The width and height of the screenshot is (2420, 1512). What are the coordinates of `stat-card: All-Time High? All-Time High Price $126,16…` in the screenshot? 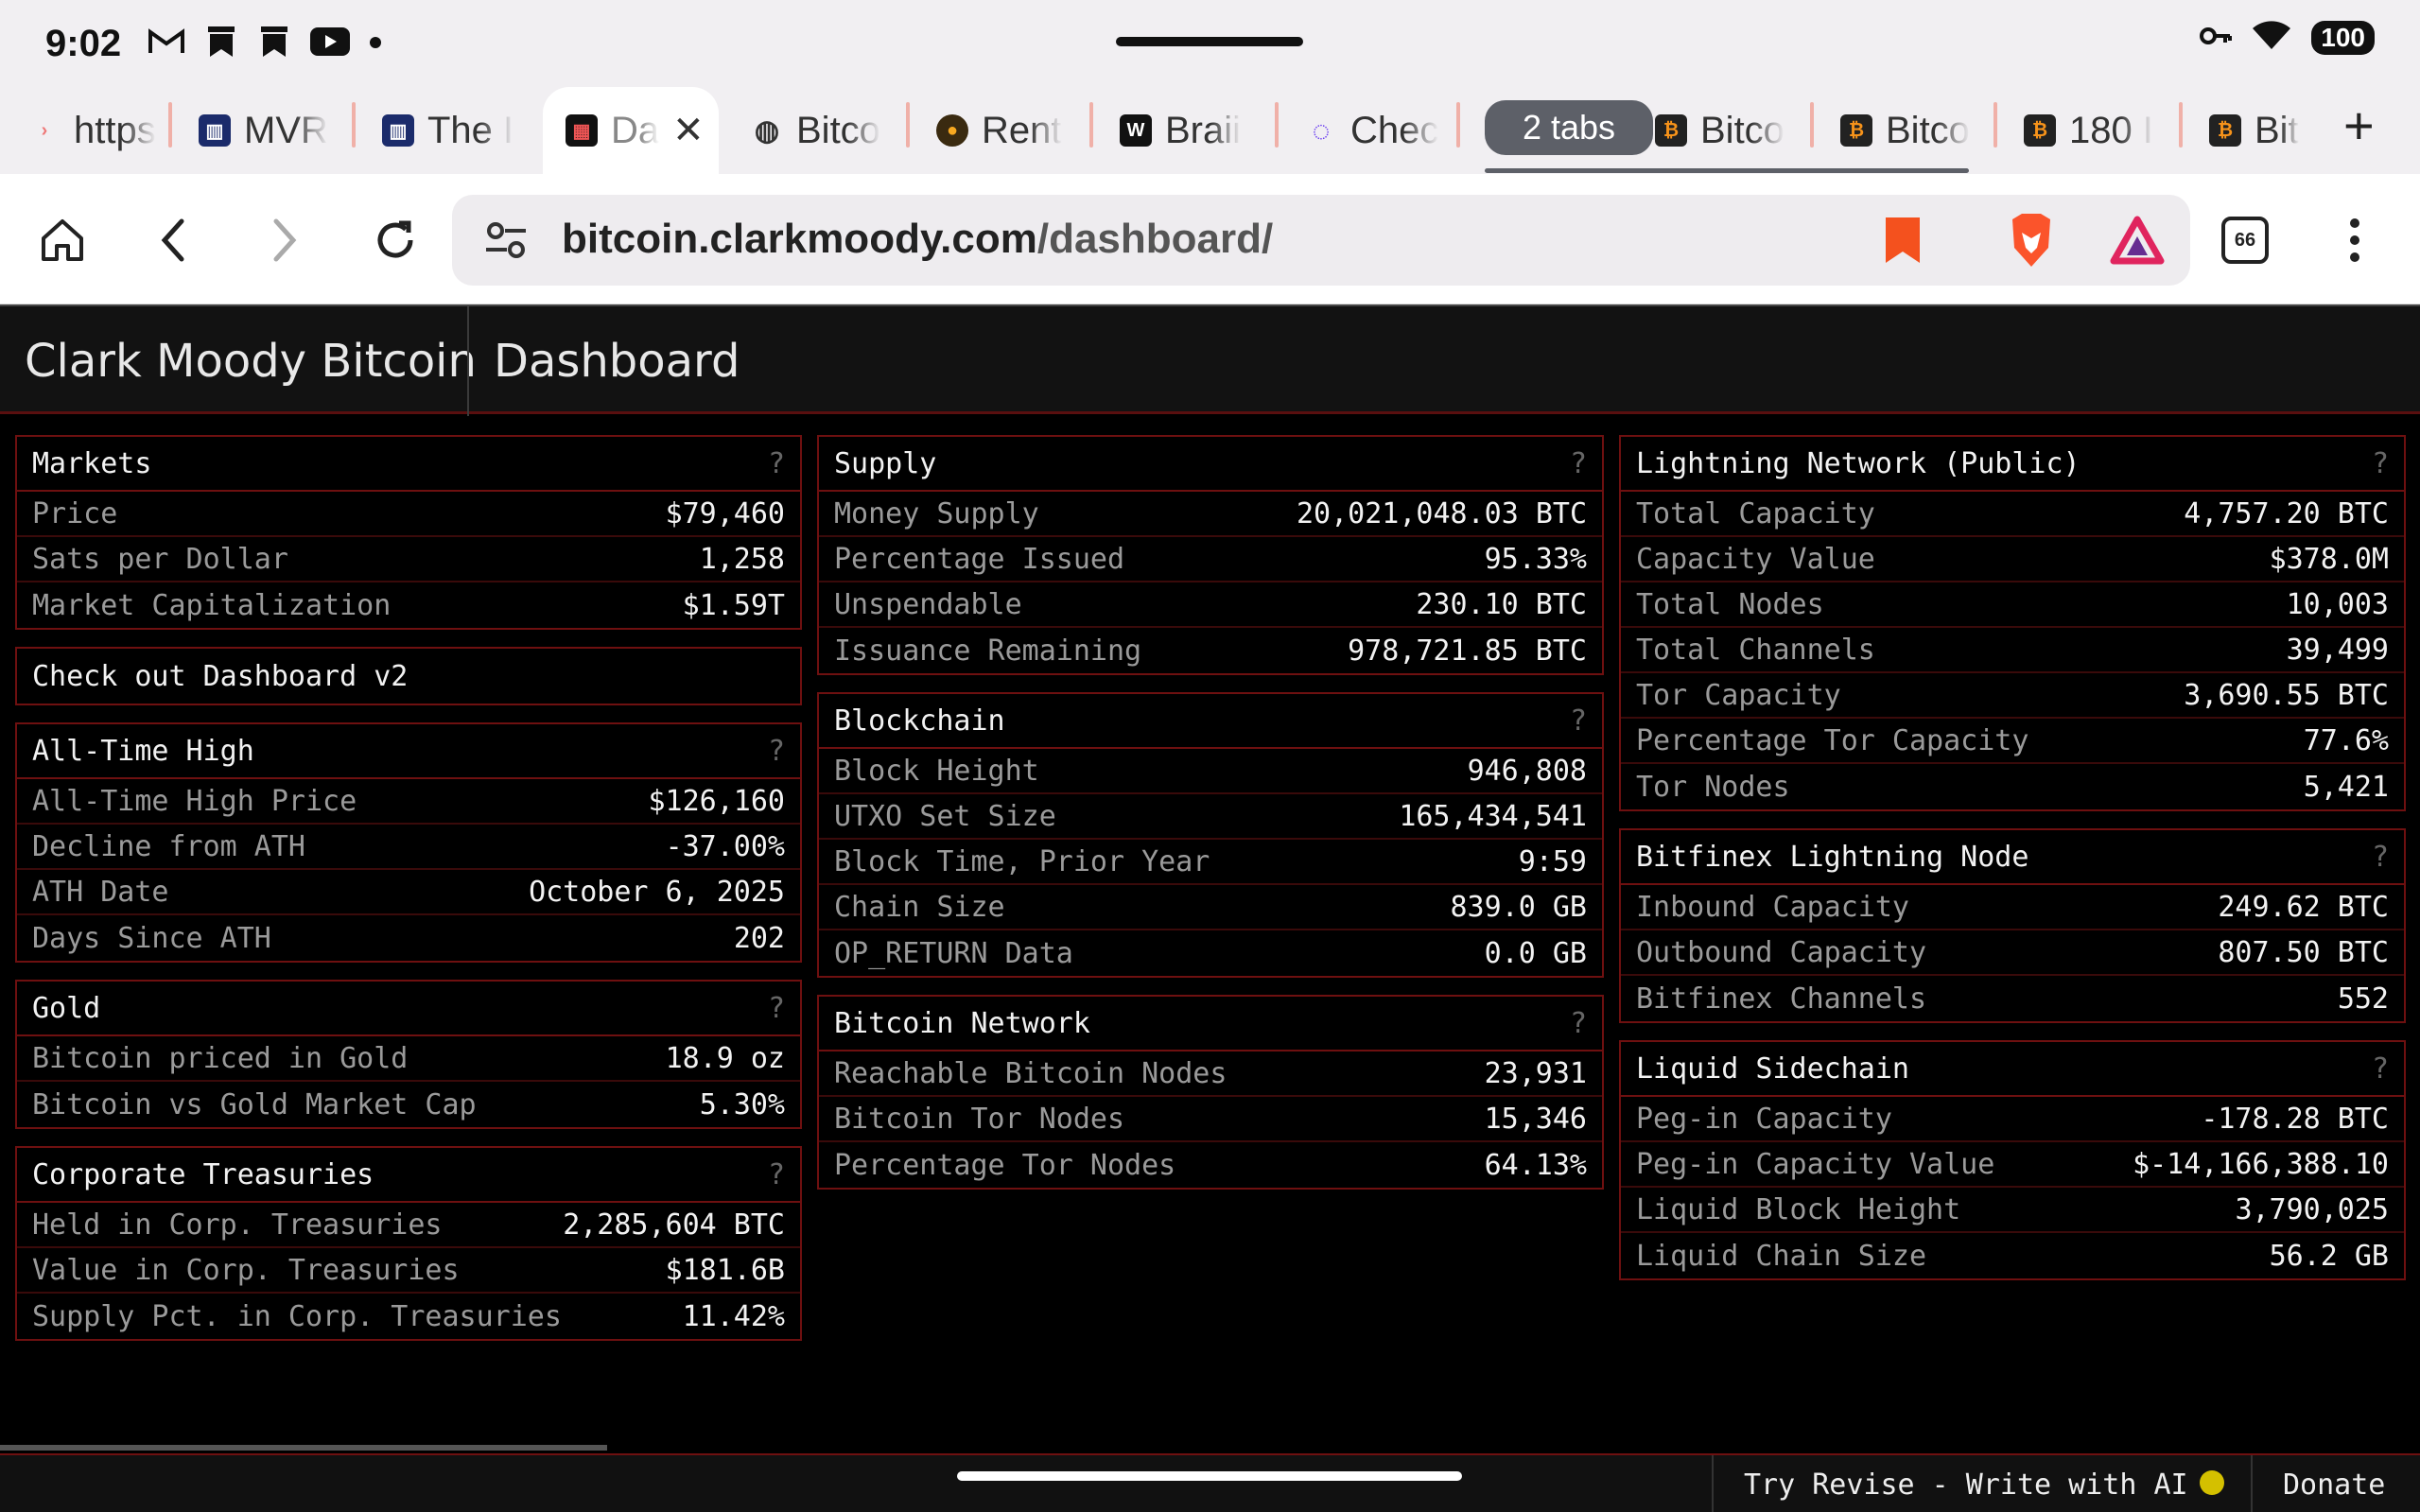 It's located at (409, 842).